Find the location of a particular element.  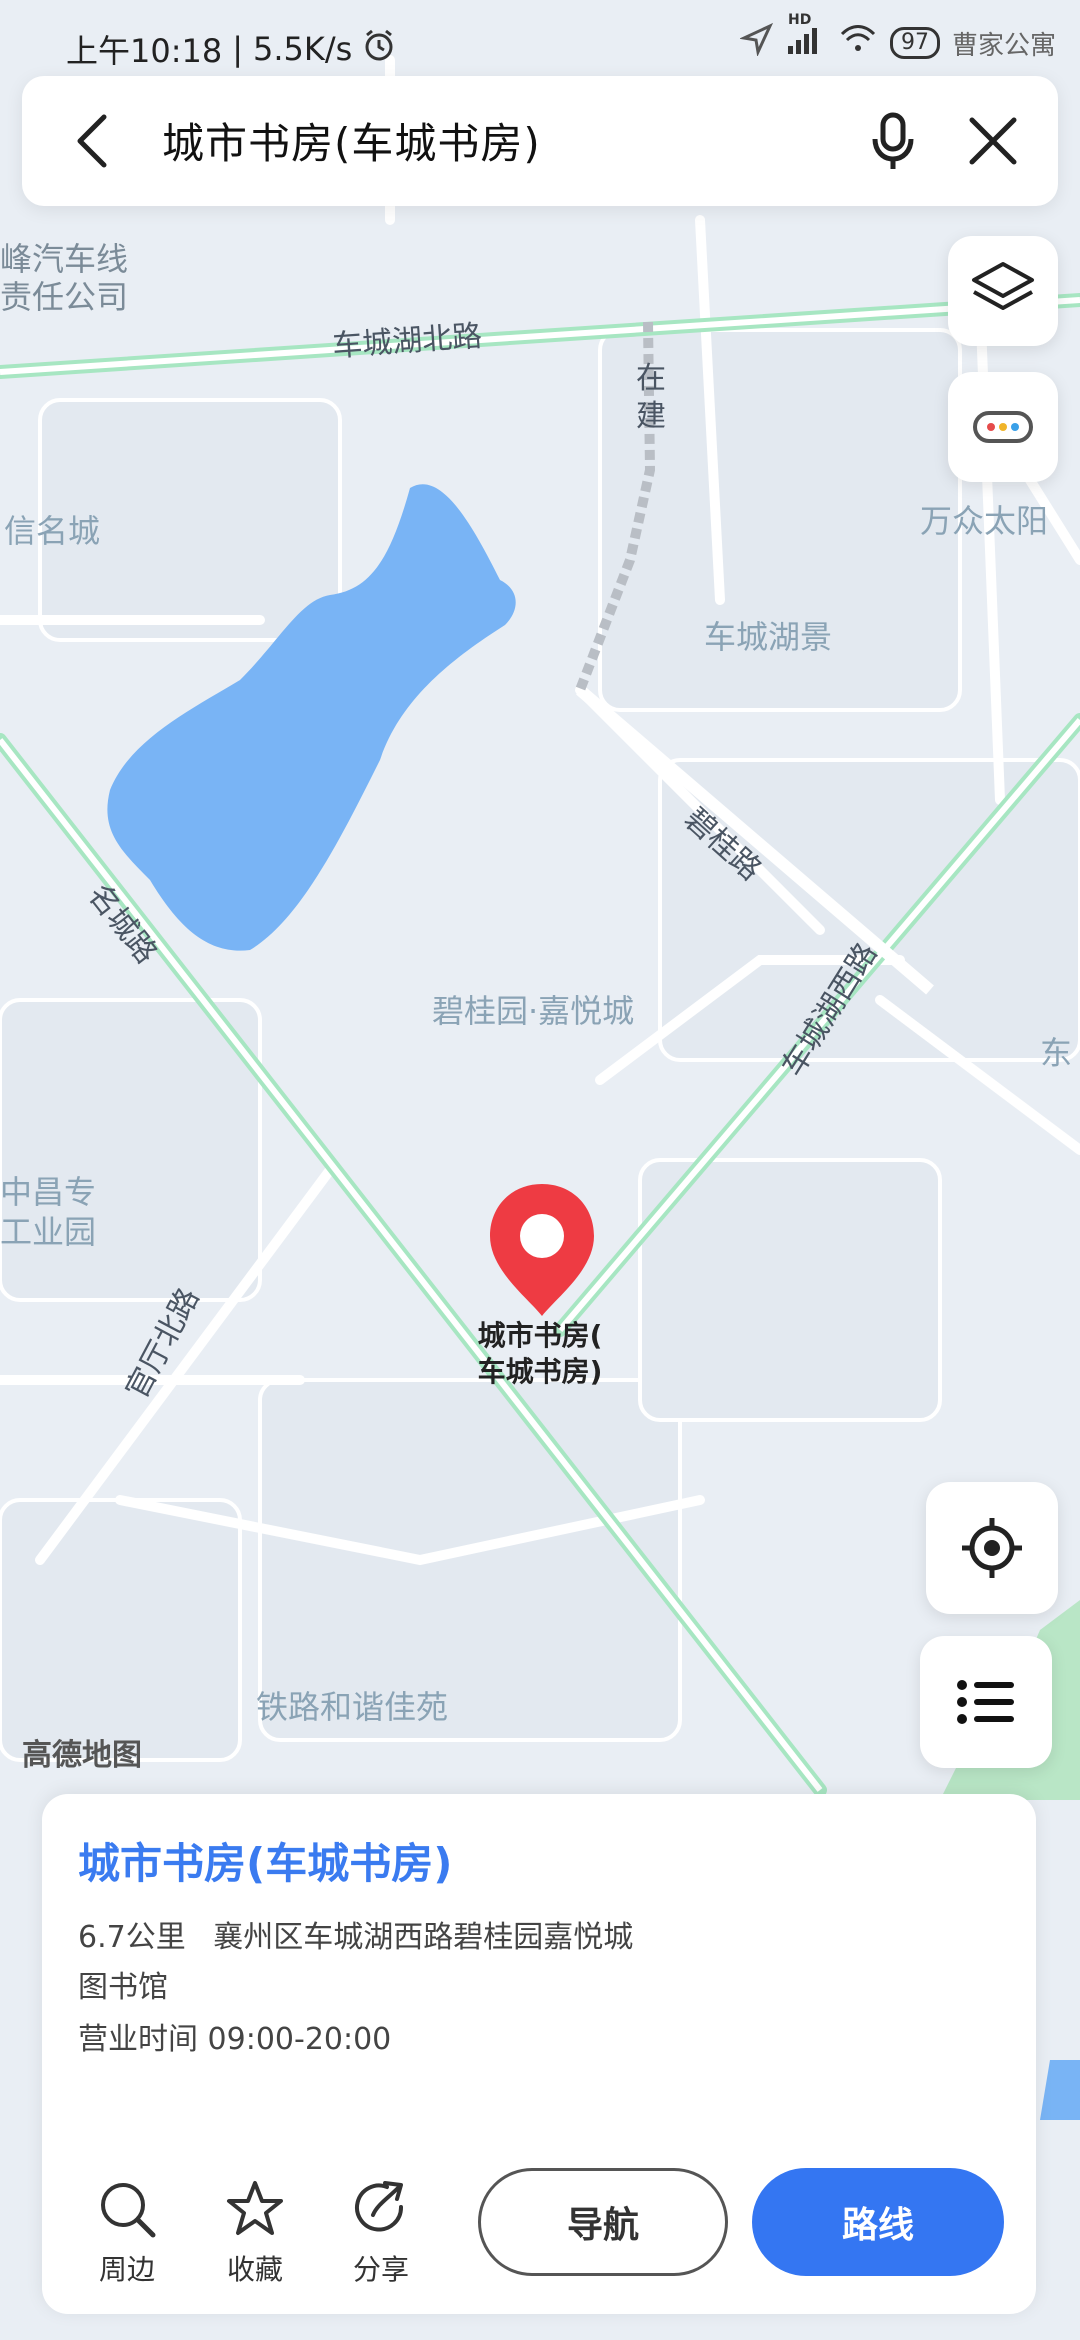

map-label-tielu: 铁路和谐佳苑 is located at coordinates (352, 1707).